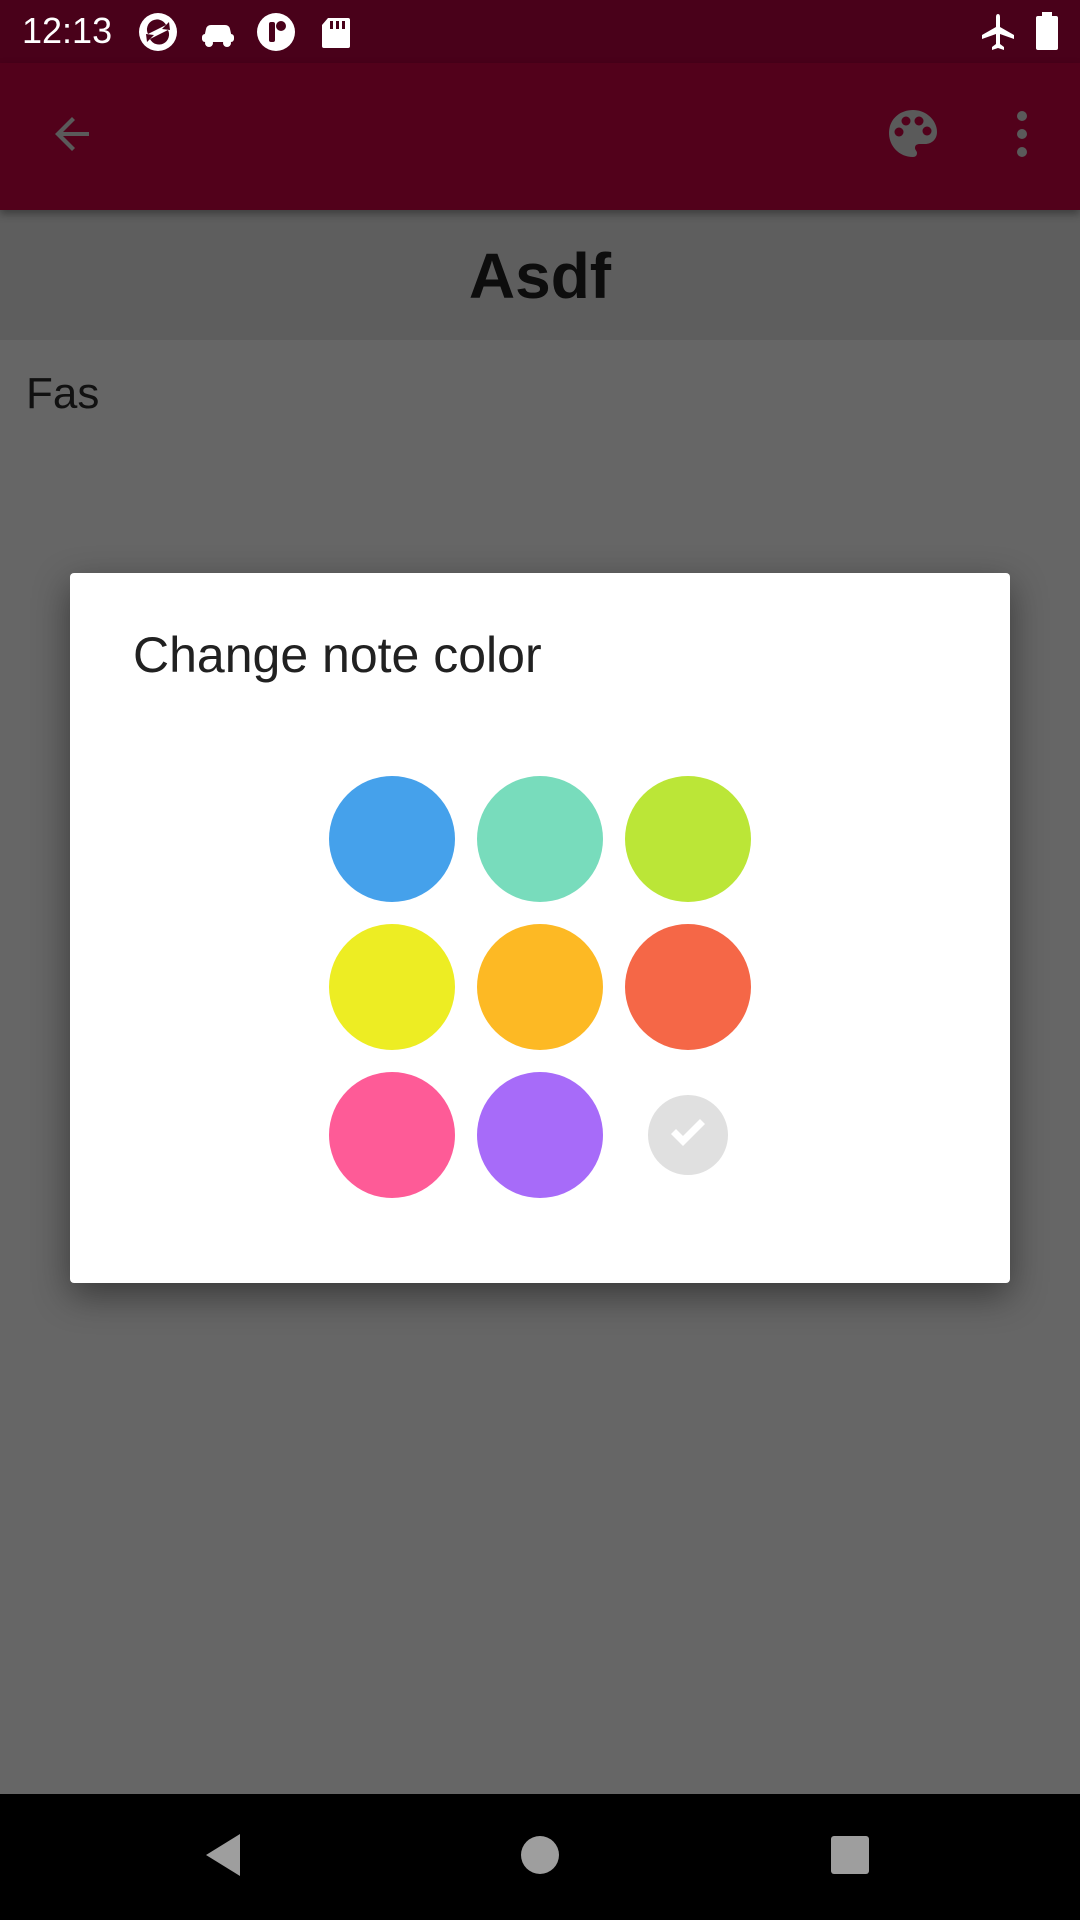 Image resolution: width=1080 pixels, height=1920 pixels. What do you see at coordinates (540, 987) in the screenshot?
I see `color-swatch-amber` at bounding box center [540, 987].